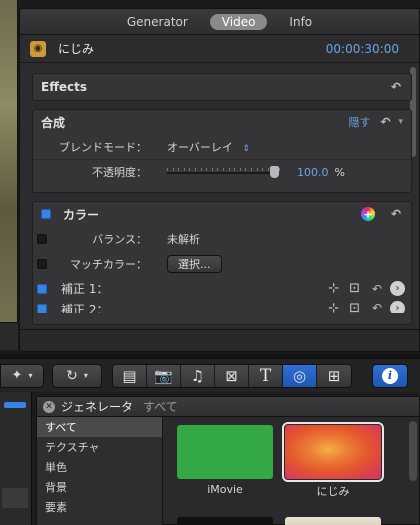 This screenshot has width=420, height=525. I want to click on composite-menu-chevron-icon: ▾, so click(400, 122).